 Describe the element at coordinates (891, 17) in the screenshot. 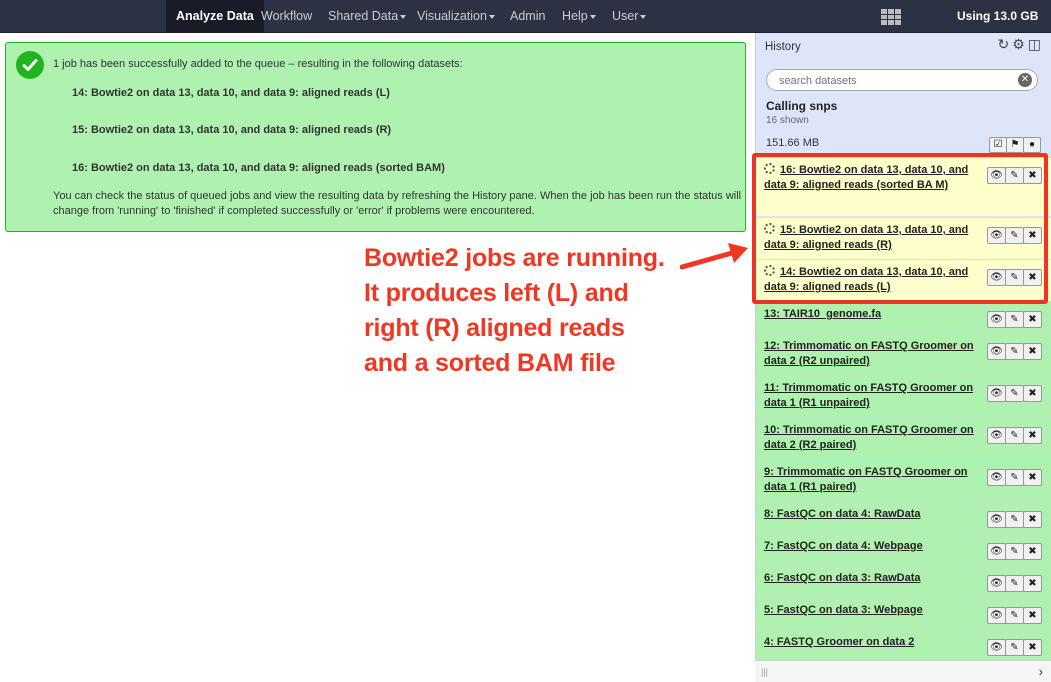

I see `grid-icon` at that location.